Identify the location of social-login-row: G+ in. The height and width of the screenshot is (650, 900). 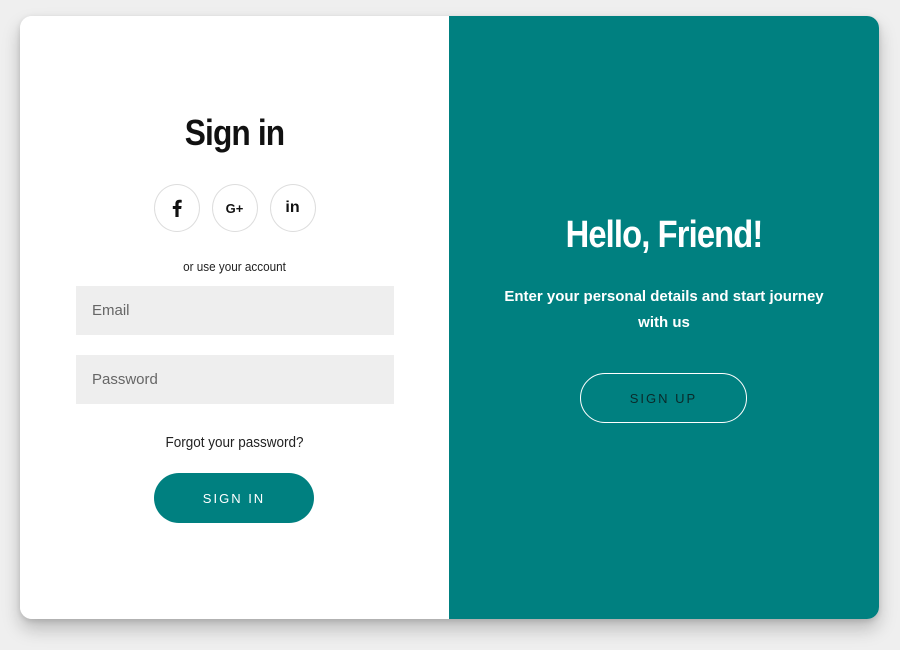
(234, 209).